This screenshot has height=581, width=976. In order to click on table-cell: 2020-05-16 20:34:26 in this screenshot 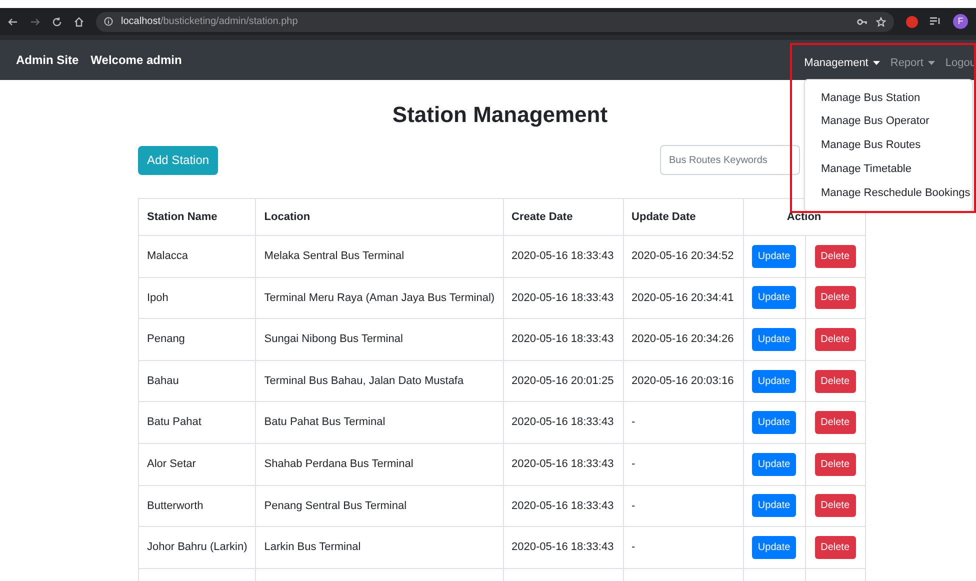, I will do `click(683, 339)`.